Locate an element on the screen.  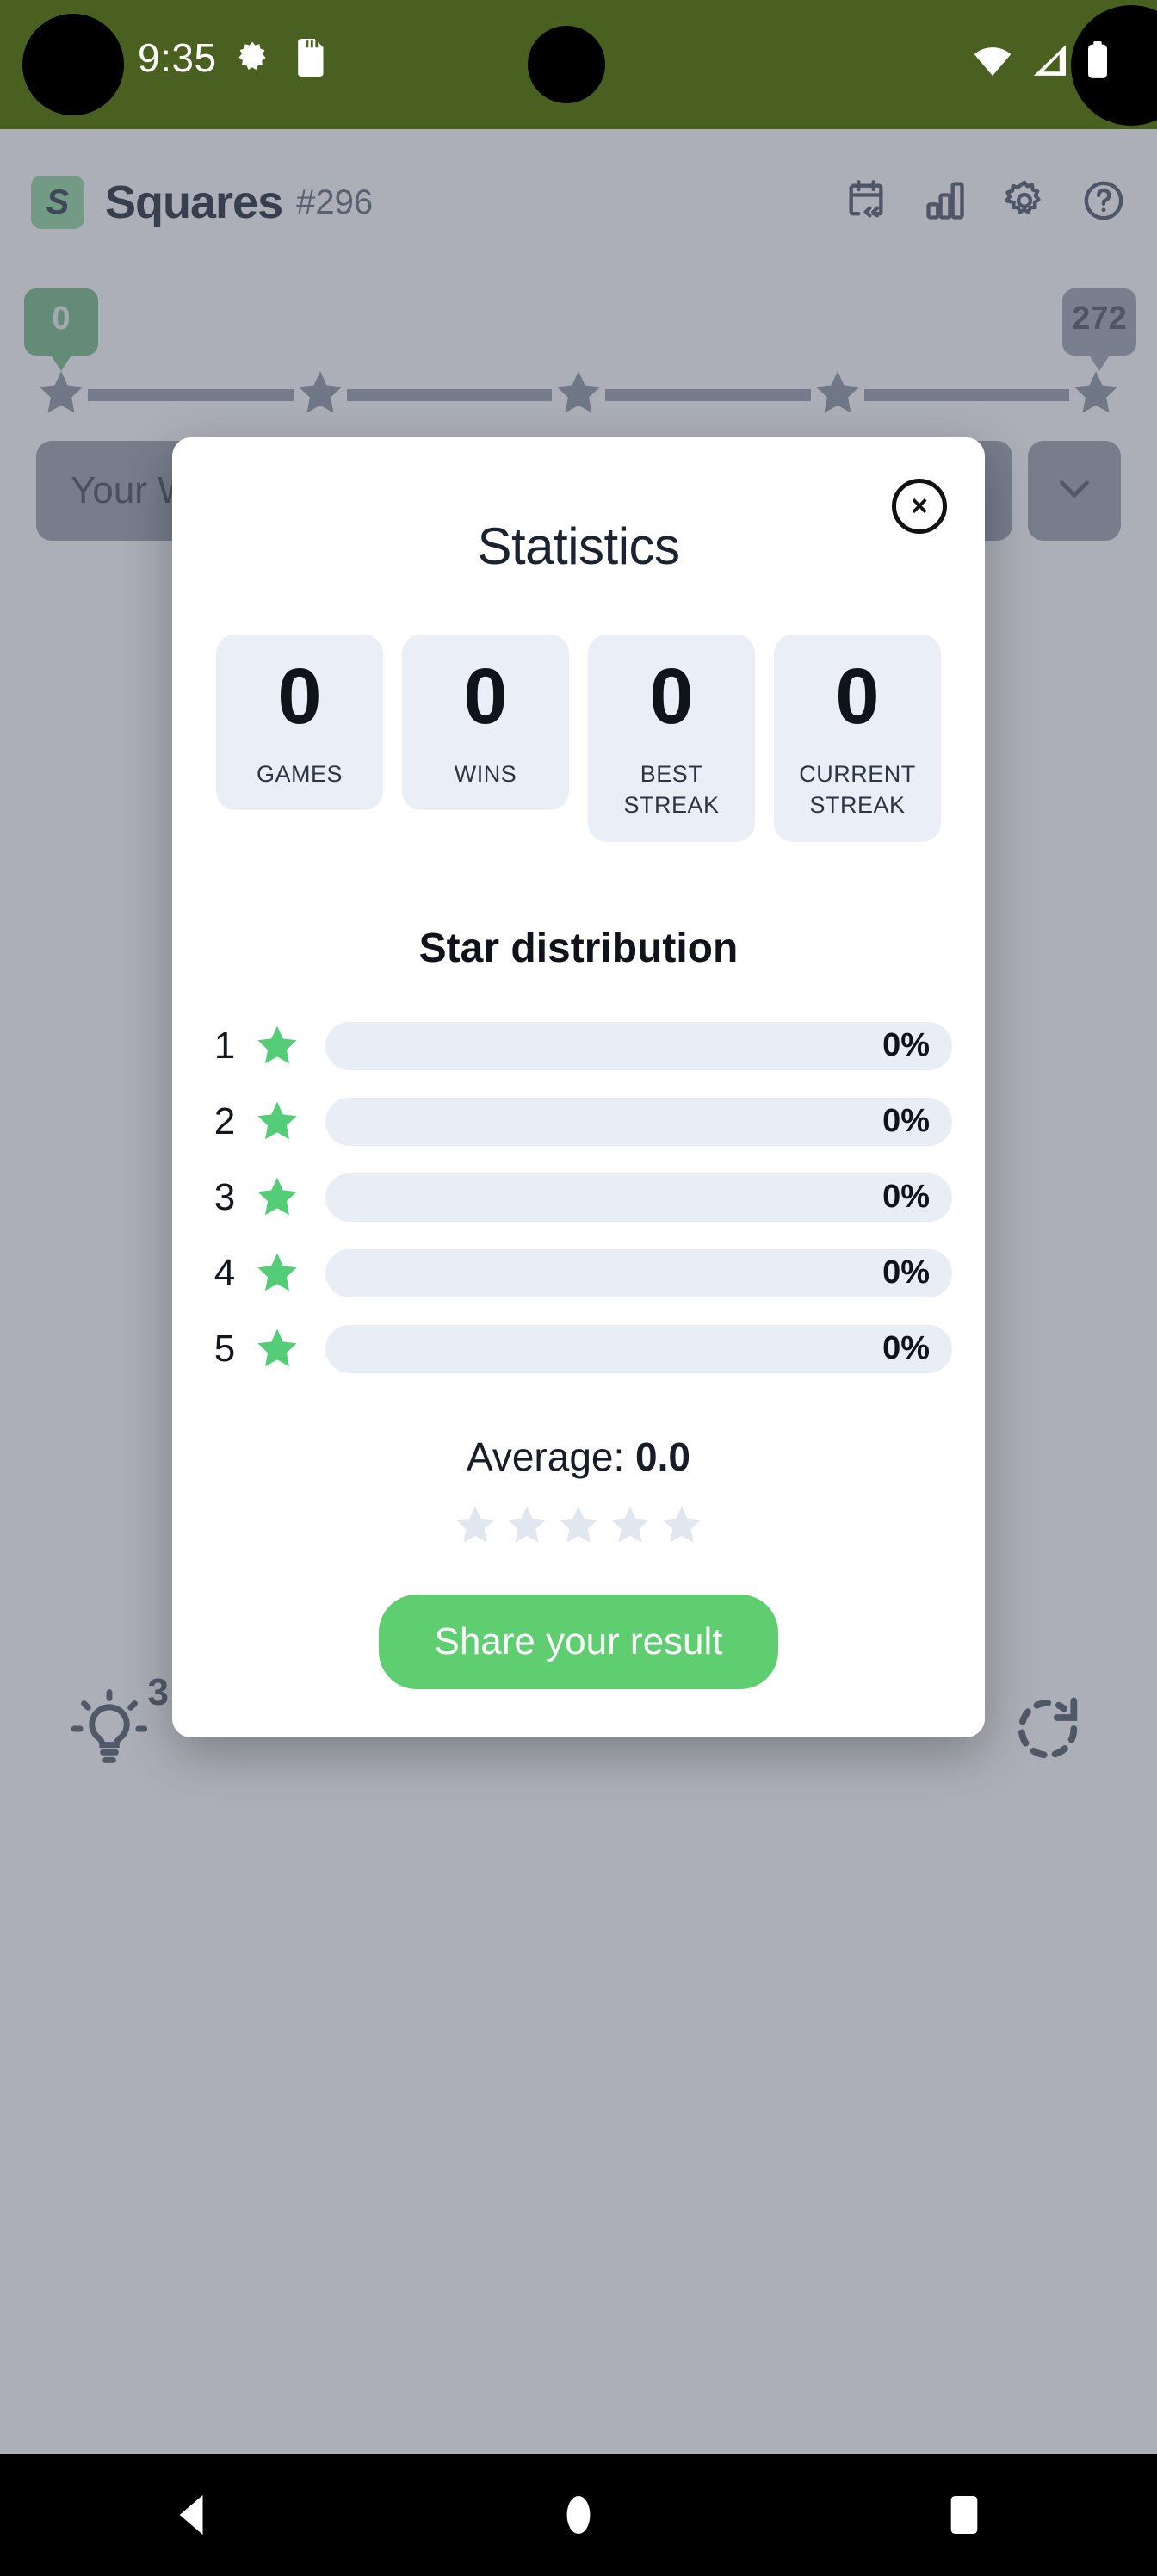
distribution-row: 2 0% is located at coordinates (579, 1122).